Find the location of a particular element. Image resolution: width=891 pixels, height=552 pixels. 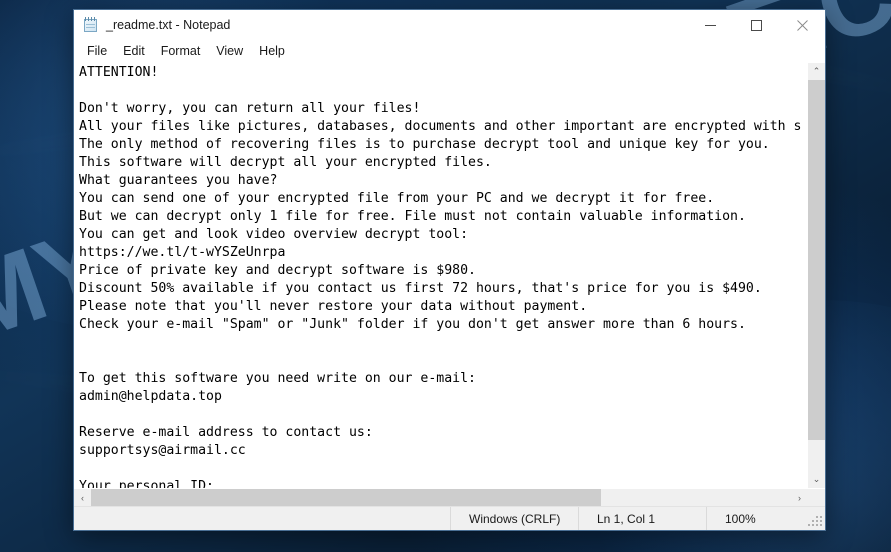

maximize-icon is located at coordinates (756, 25).